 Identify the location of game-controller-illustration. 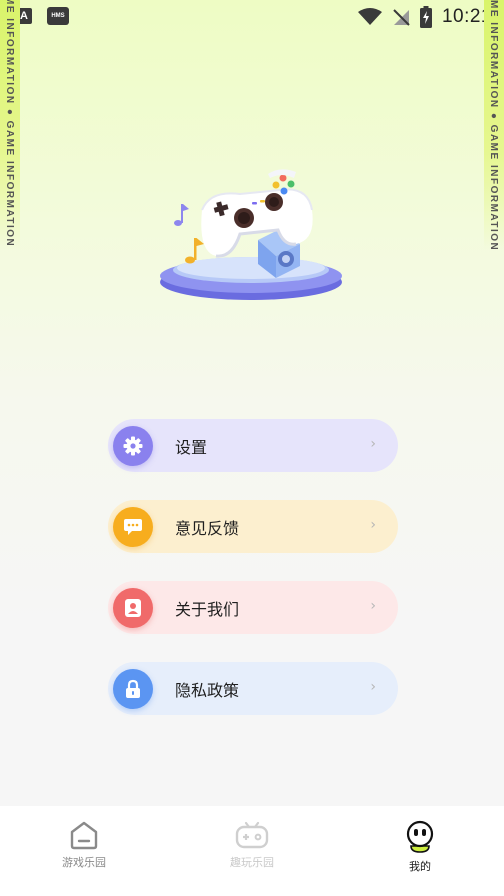
(251, 234).